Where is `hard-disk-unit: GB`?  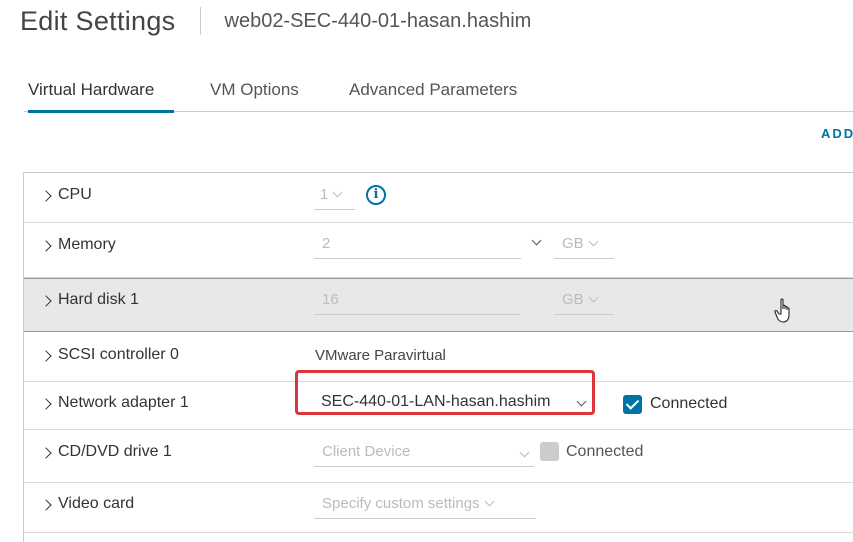 hard-disk-unit: GB is located at coordinates (573, 299).